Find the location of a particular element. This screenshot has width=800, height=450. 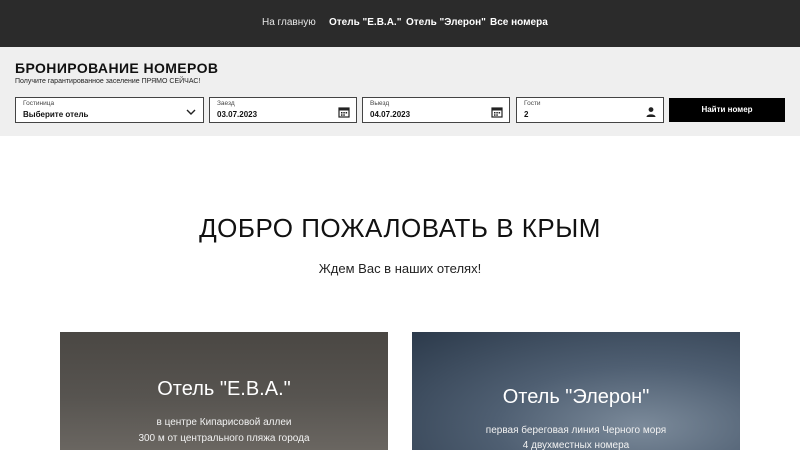

nav-link-home: На главную is located at coordinates (289, 23).